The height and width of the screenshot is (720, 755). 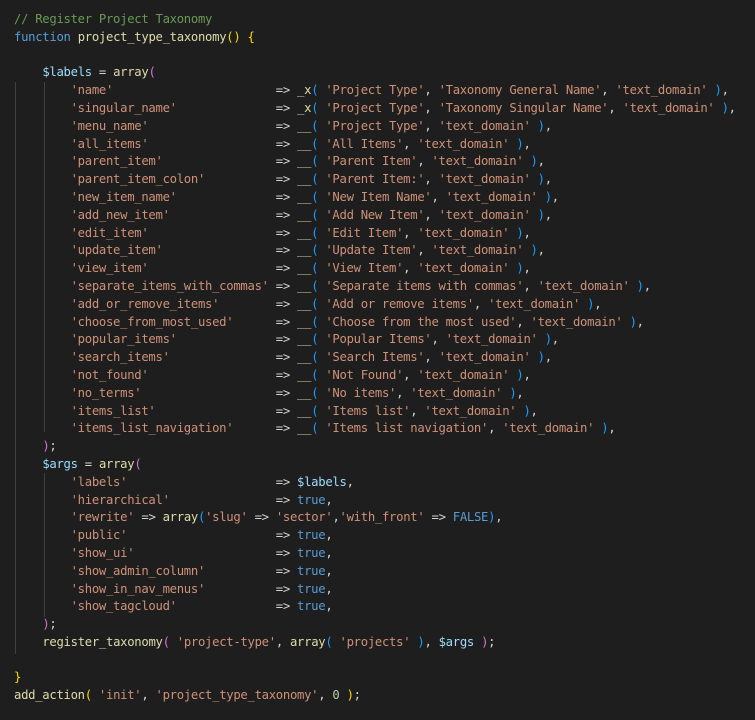 I want to click on code-token: 'show_admin_column', so click(x=138, y=570).